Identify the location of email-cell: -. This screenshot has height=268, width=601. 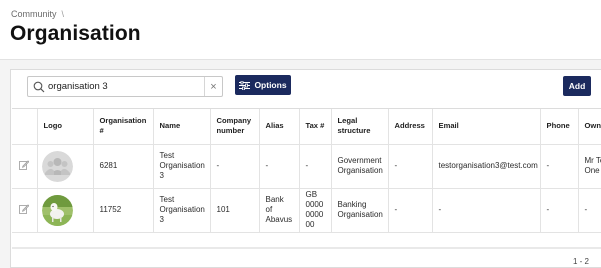
(486, 210).